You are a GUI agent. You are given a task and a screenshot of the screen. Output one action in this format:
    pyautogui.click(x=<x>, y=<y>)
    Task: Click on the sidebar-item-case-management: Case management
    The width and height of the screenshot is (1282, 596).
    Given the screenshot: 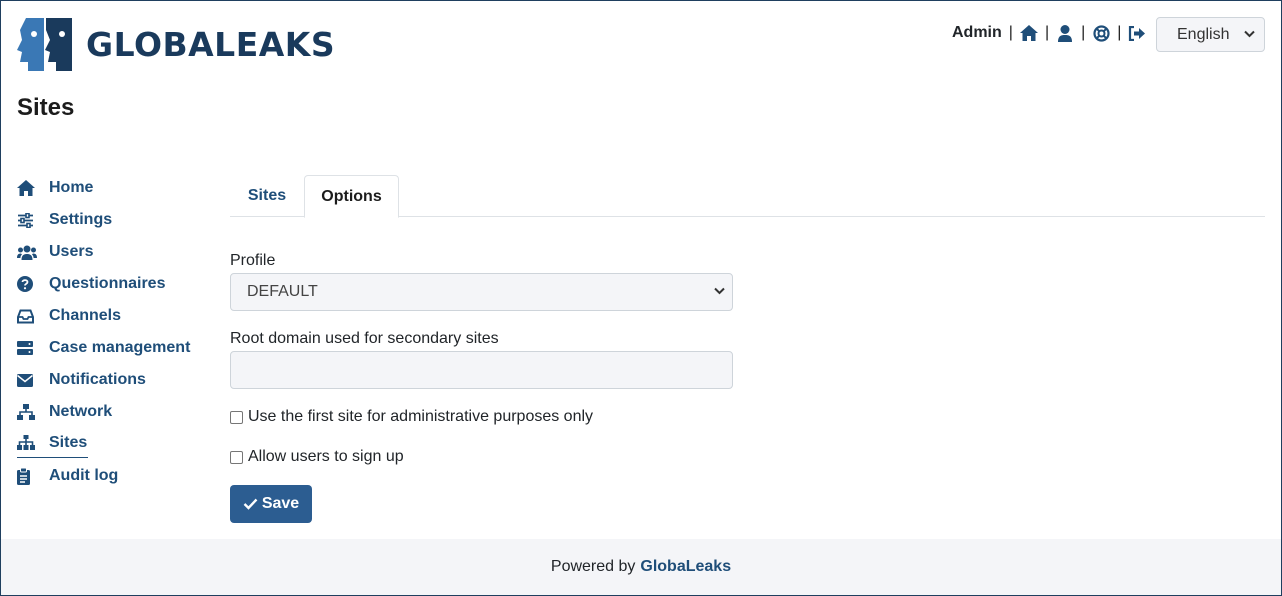 What is the action you would take?
    pyautogui.click(x=103, y=348)
    